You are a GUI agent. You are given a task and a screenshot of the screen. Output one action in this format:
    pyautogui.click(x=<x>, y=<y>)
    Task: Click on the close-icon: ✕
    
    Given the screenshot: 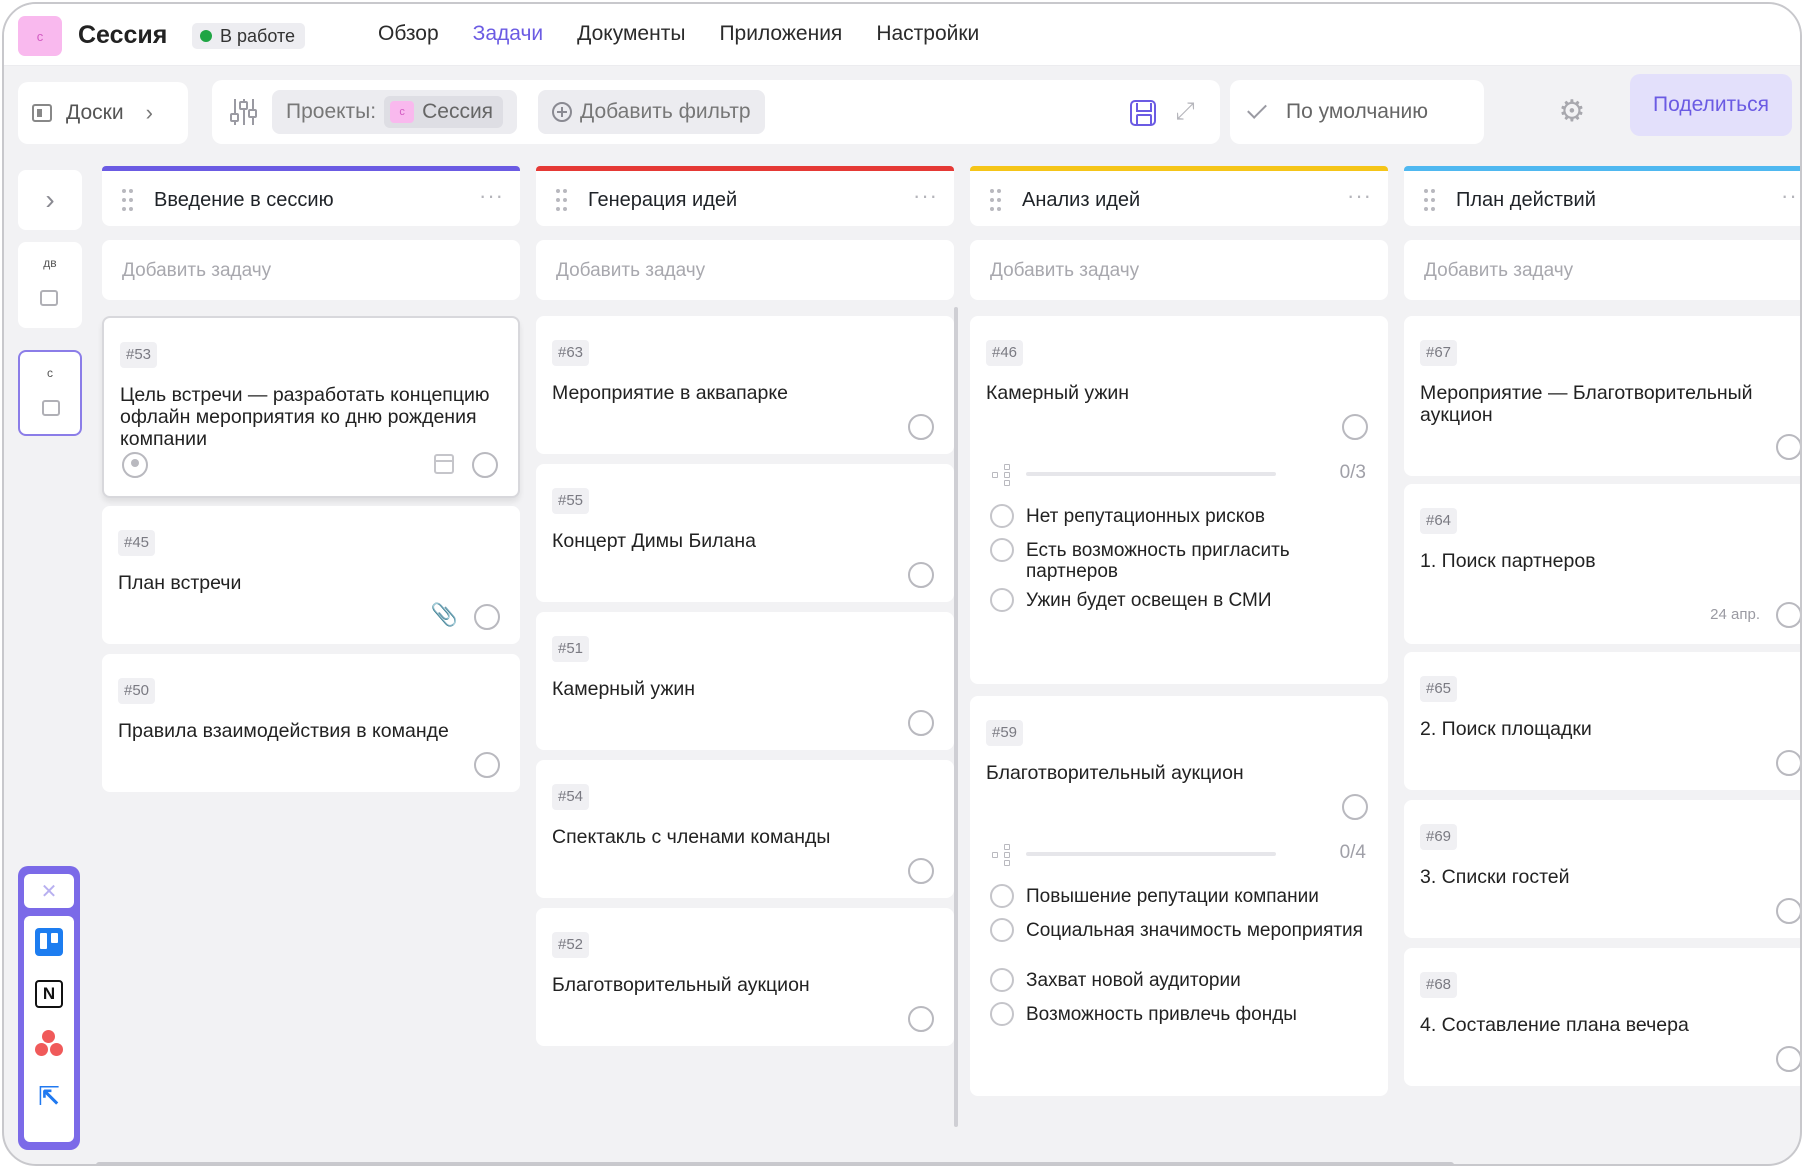 What is the action you would take?
    pyautogui.click(x=49, y=891)
    